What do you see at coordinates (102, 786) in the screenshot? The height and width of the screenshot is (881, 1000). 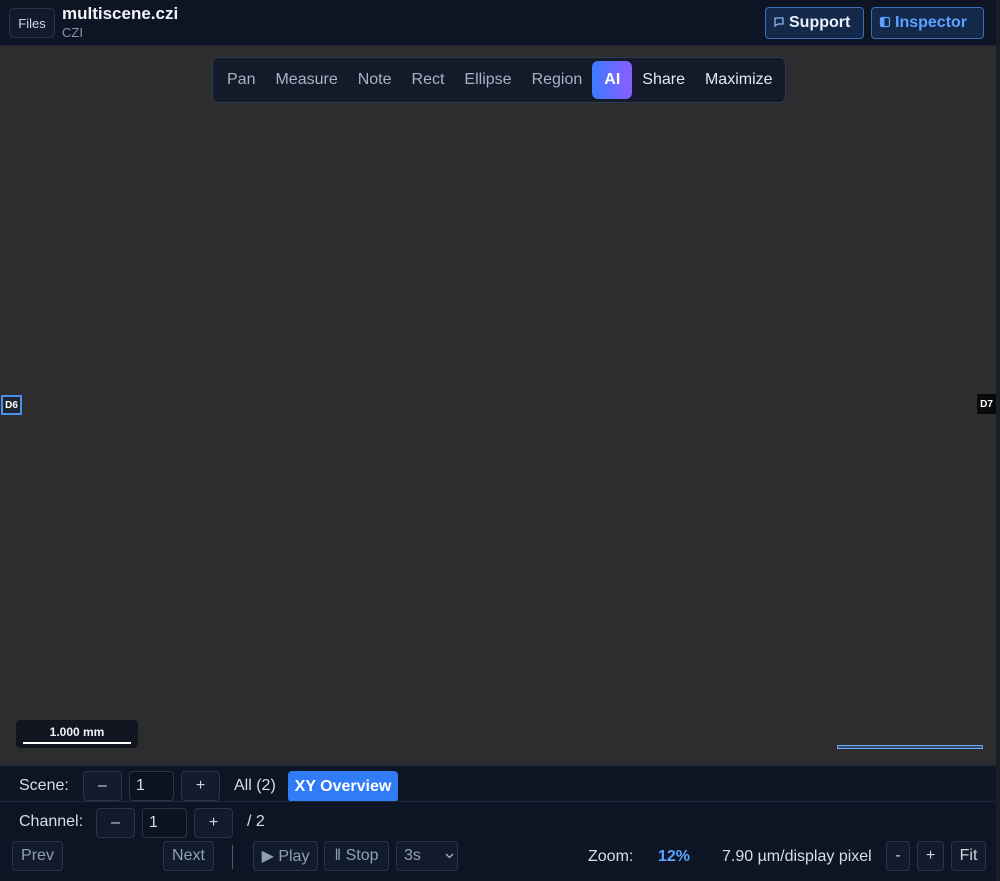 I see `scene-decrement-button: –` at bounding box center [102, 786].